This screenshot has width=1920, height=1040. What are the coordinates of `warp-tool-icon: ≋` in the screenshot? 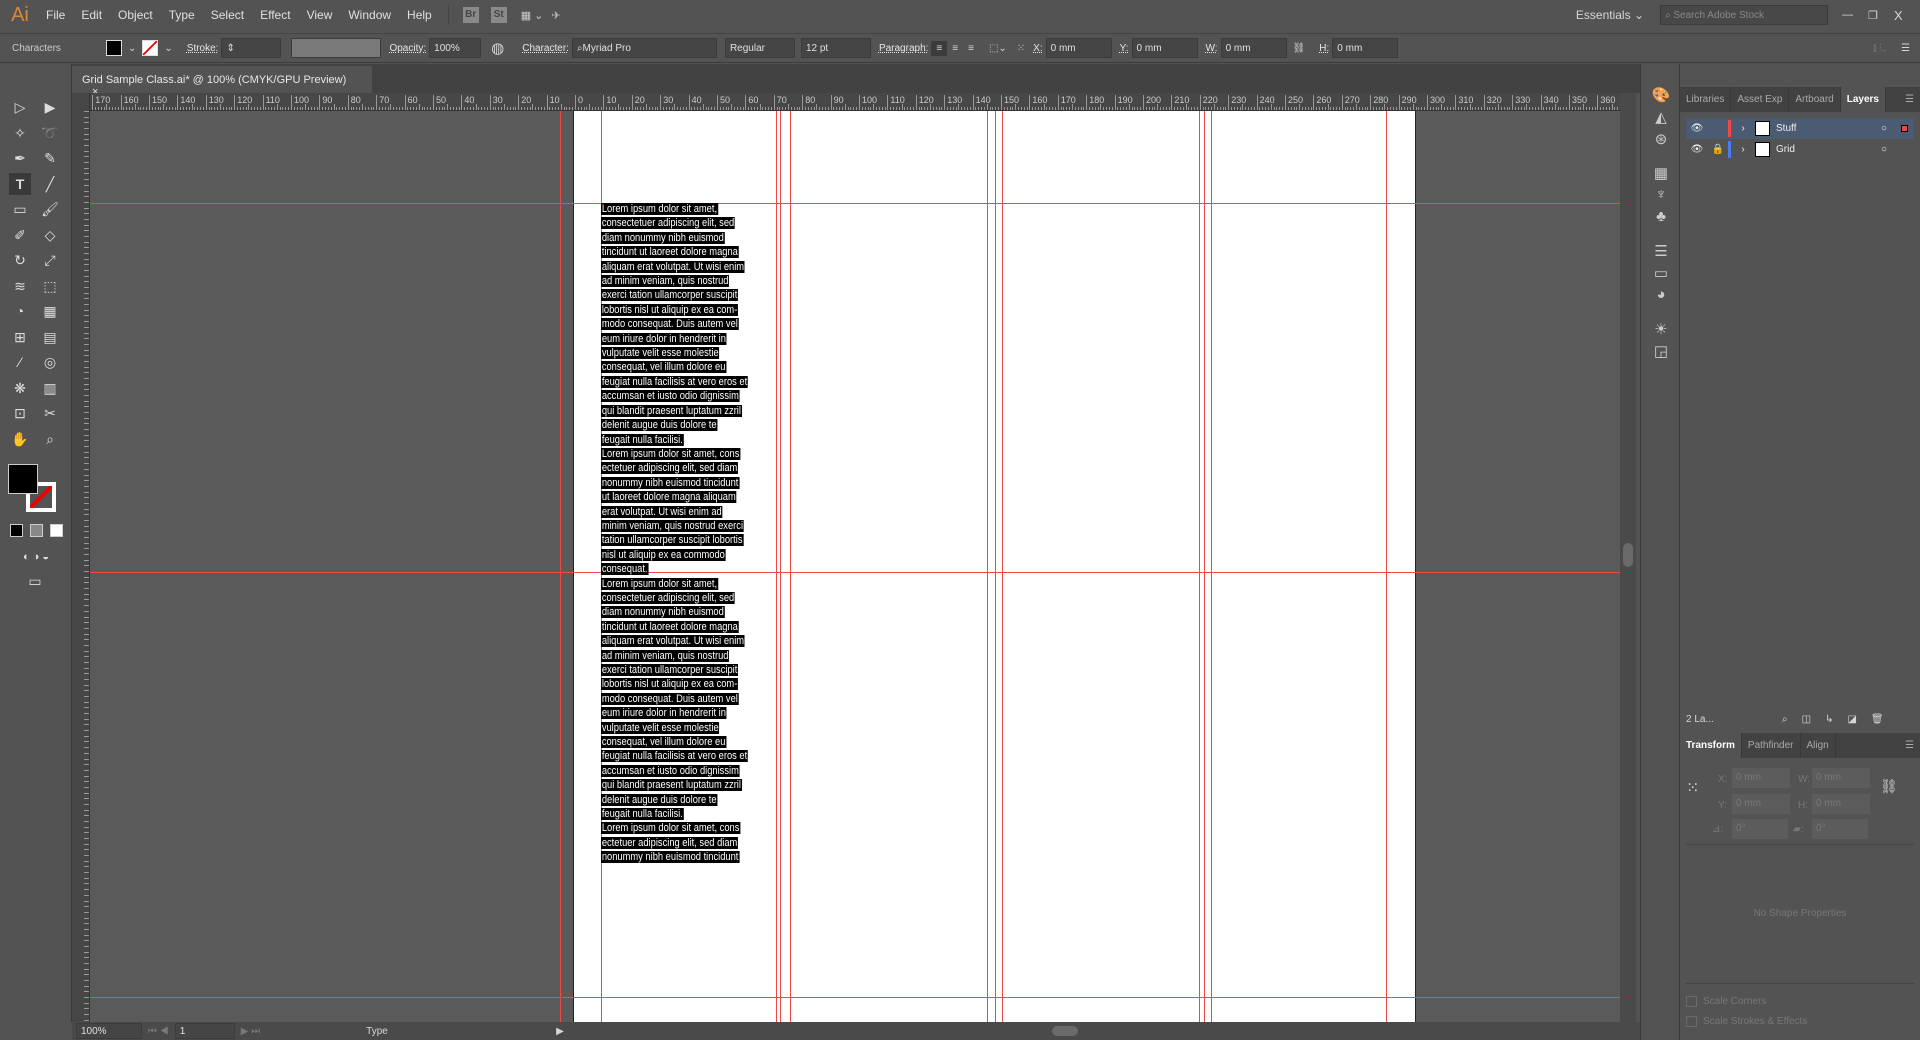 It's located at (20, 286).